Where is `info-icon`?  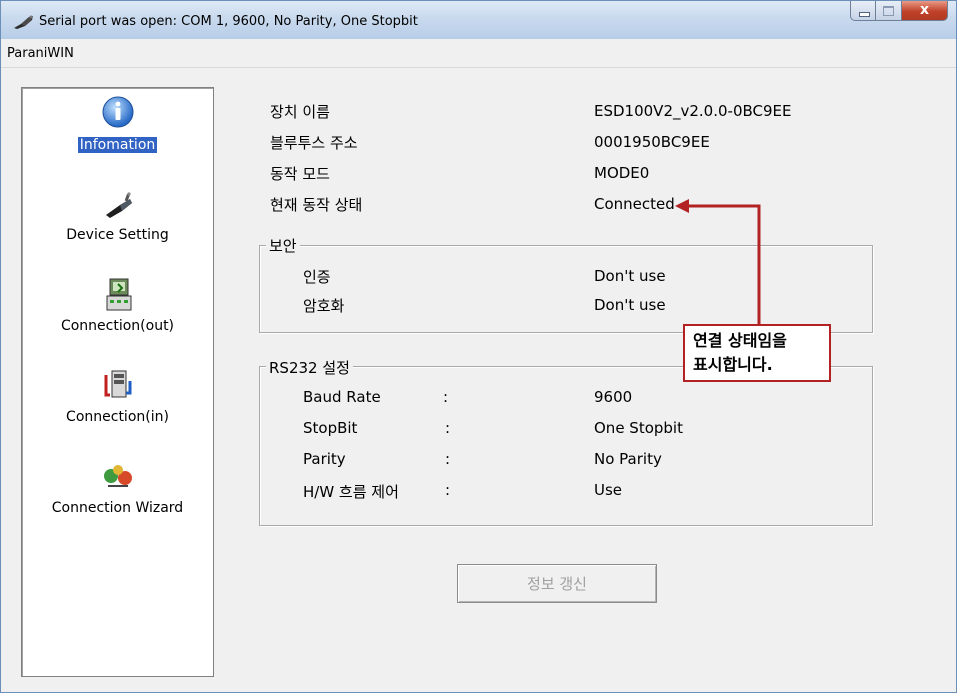
info-icon is located at coordinates (118, 114).